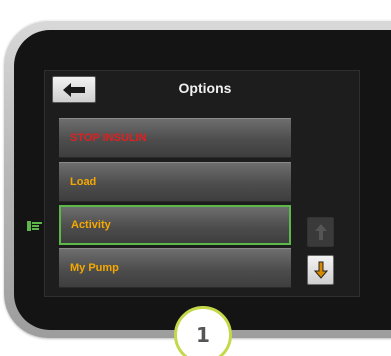  What do you see at coordinates (205, 88) in the screenshot?
I see `page-title: Options` at bounding box center [205, 88].